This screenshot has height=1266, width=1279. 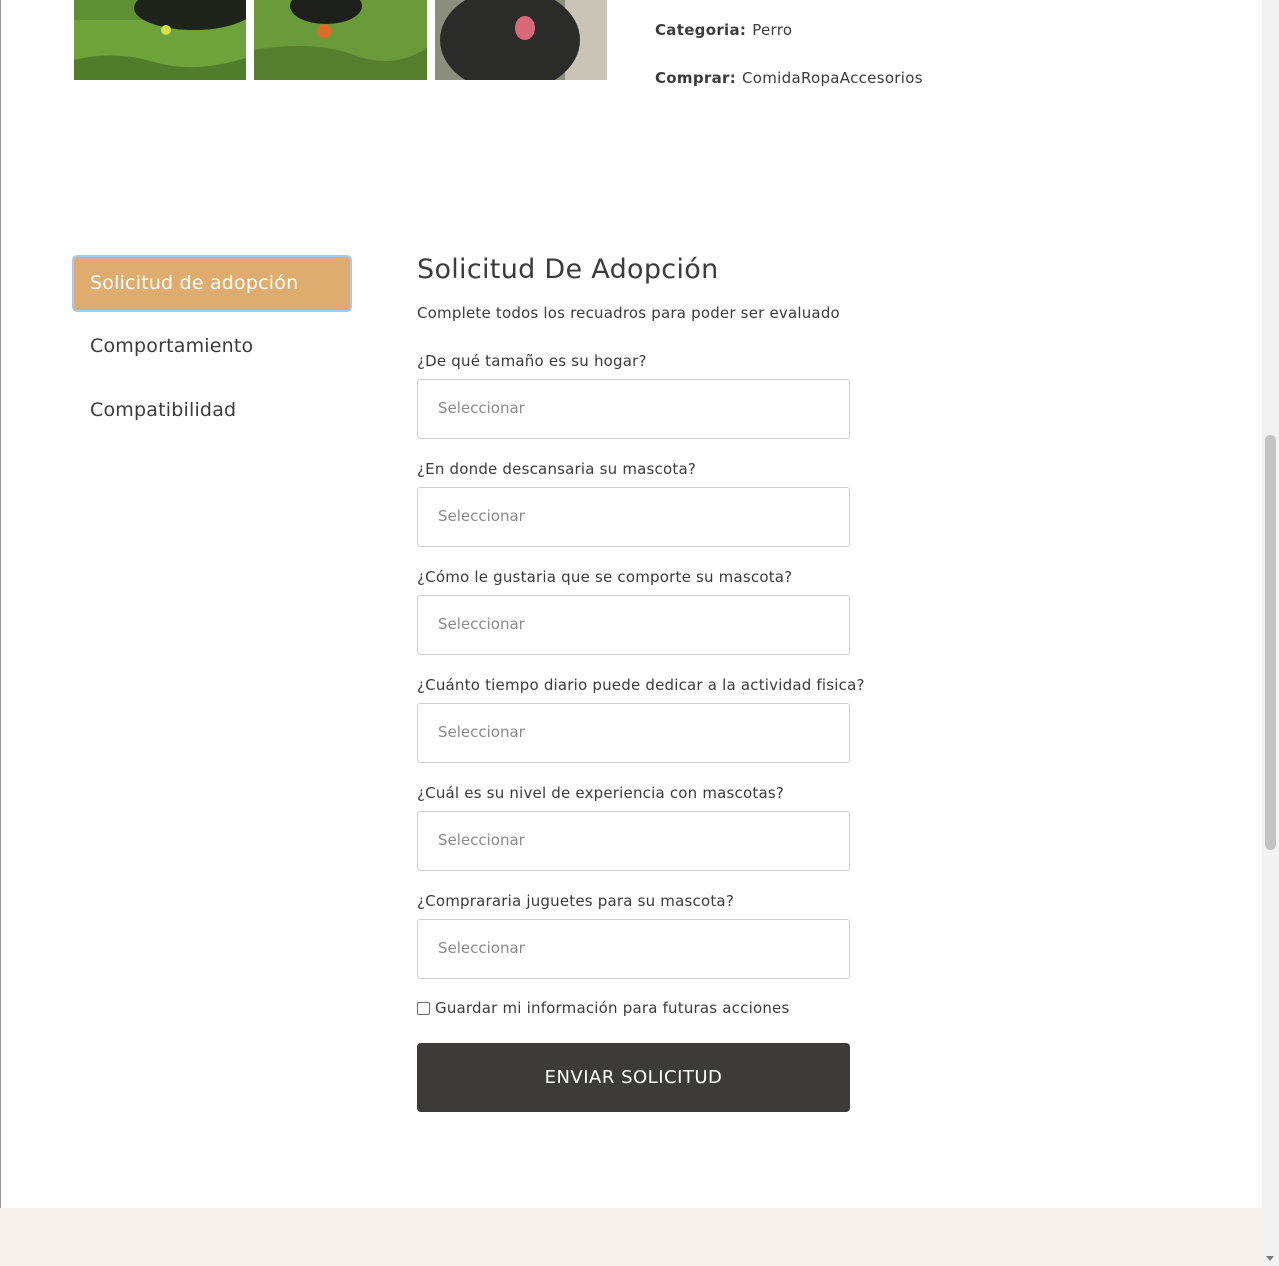 I want to click on submit-button: ENVIAR SOLICITUD, so click(x=633, y=1077).